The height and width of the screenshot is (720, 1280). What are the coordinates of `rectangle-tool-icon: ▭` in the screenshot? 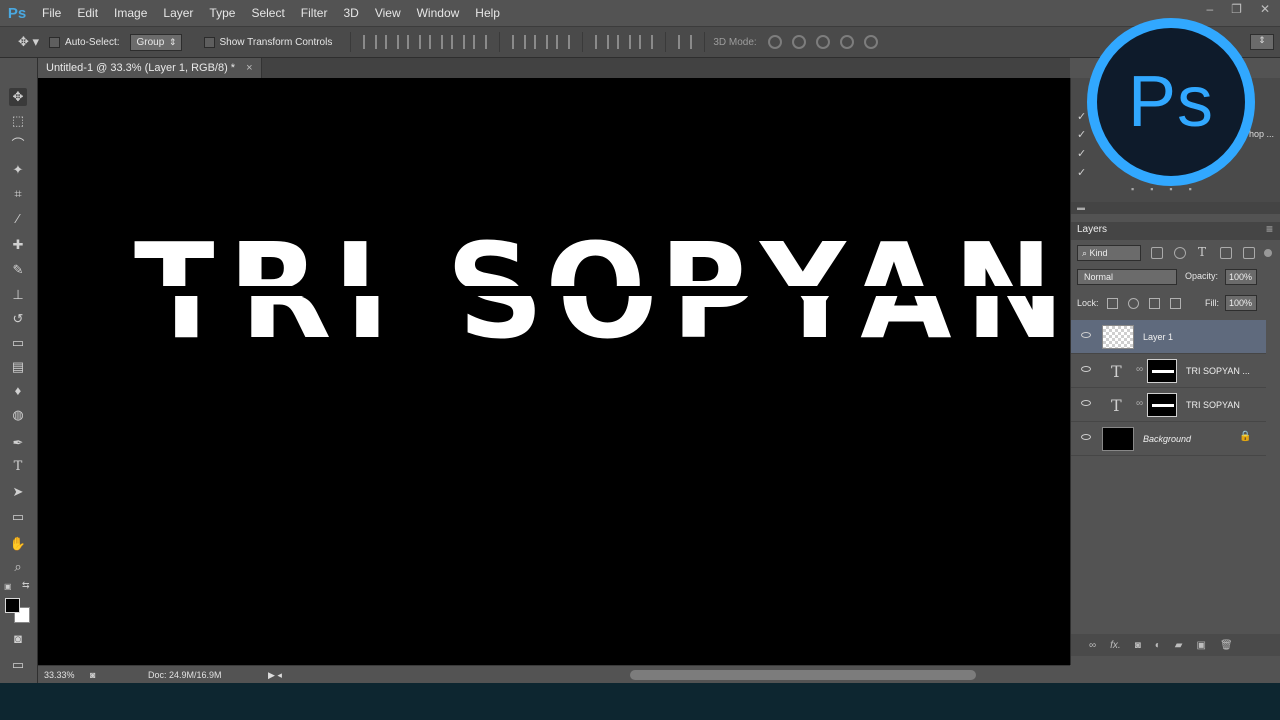 It's located at (18, 517).